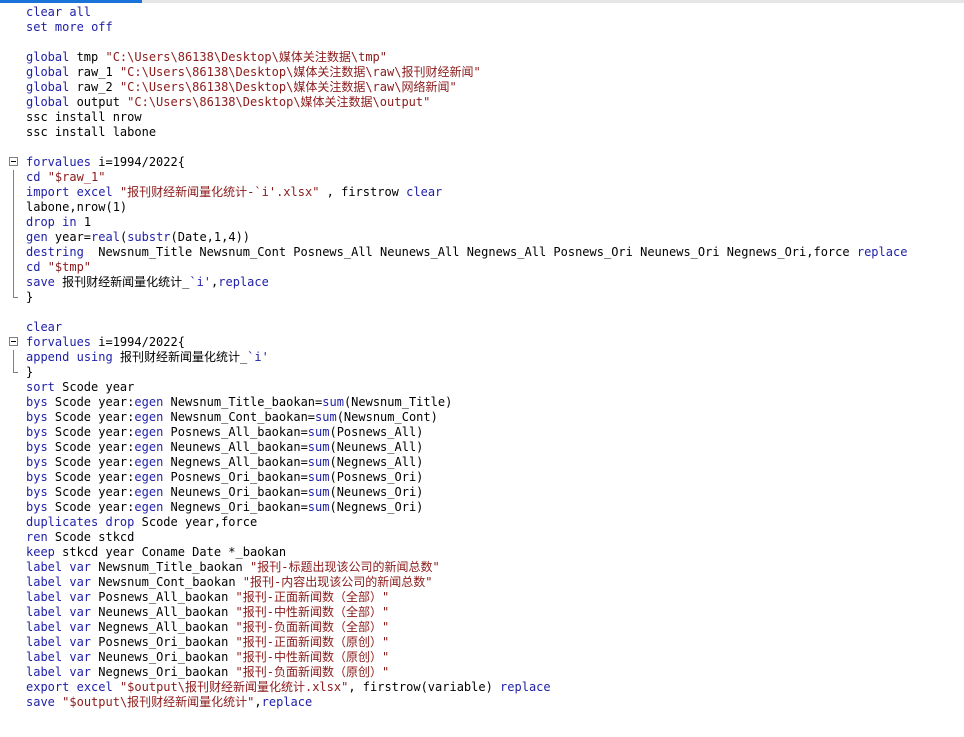 This screenshot has height=737, width=964. What do you see at coordinates (488, 222) in the screenshot?
I see `code-line: drop in 1` at bounding box center [488, 222].